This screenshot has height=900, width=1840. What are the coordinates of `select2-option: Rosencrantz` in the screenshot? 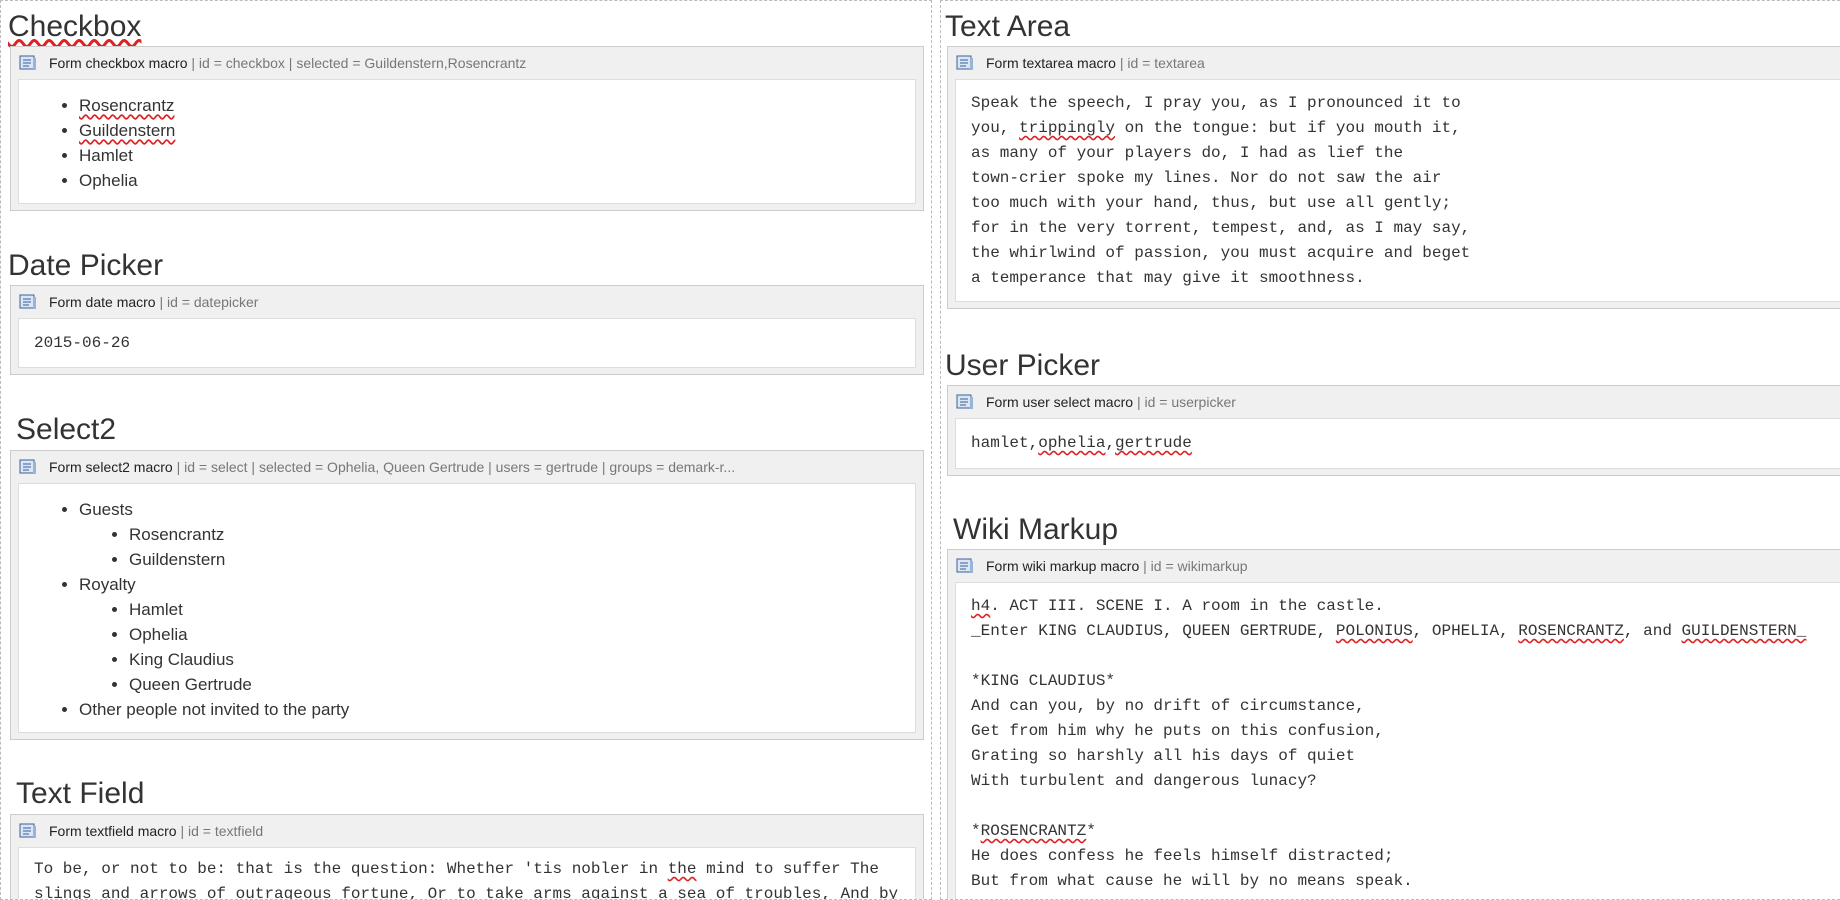 It's located at (522, 534).